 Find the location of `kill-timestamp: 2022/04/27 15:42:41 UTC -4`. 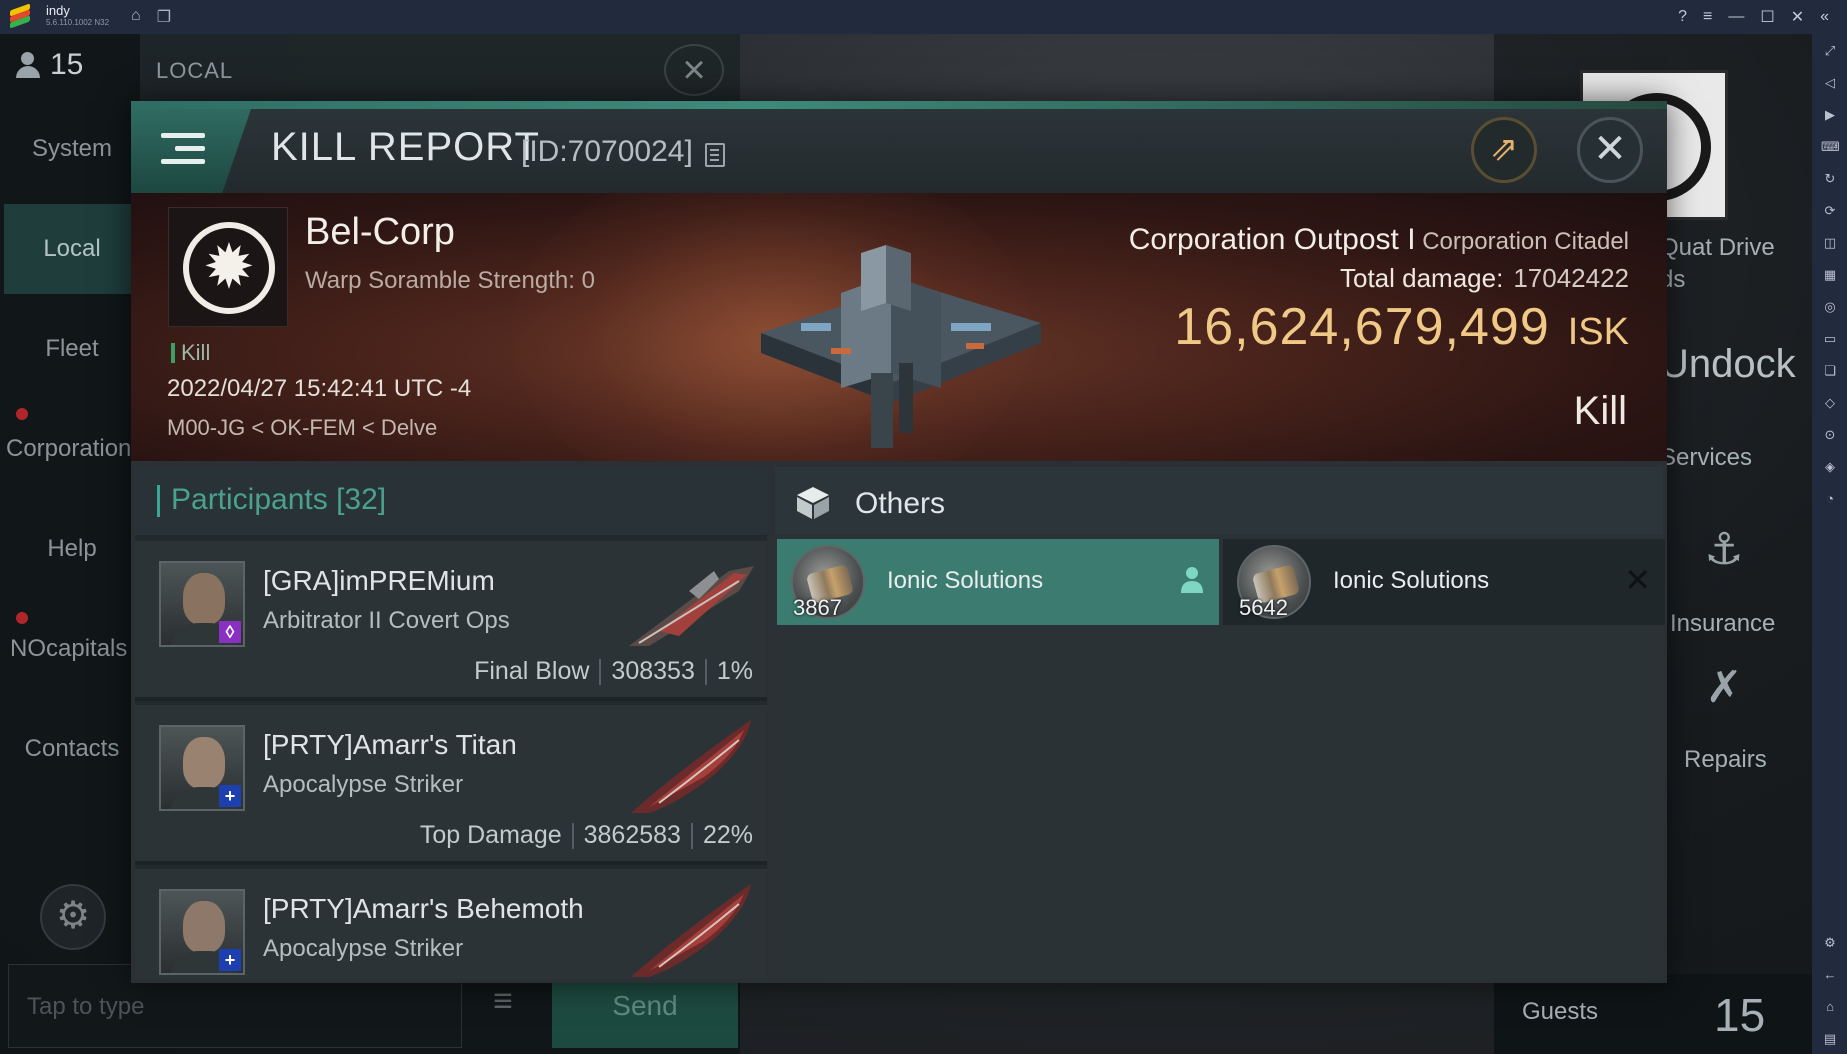

kill-timestamp: 2022/04/27 15:42:41 UTC -4 is located at coordinates (319, 388).